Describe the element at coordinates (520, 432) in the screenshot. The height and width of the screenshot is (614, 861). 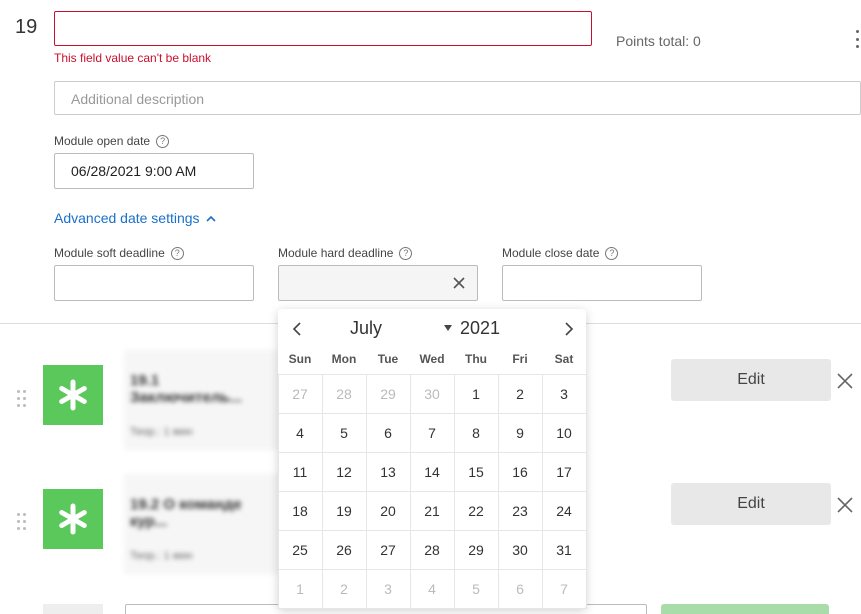
I see `calendar-day: 9` at that location.